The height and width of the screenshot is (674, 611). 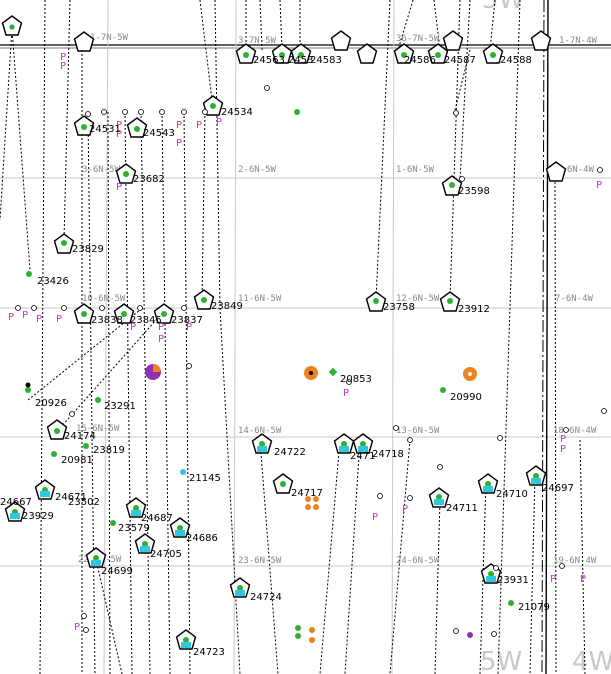 What do you see at coordinates (202, 538) in the screenshot?
I see `well-label: 24686` at bounding box center [202, 538].